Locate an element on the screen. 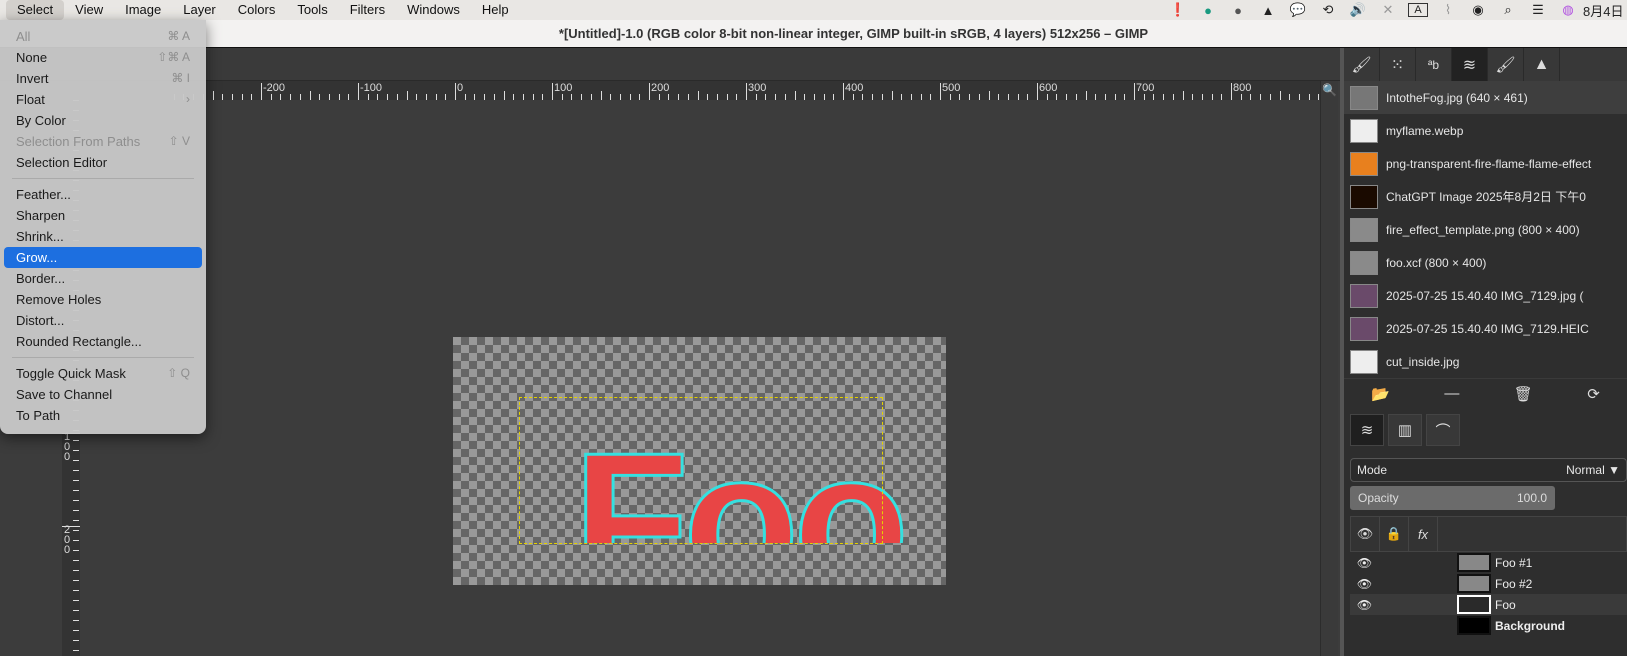 The width and height of the screenshot is (1627, 656). zoom-icon: 🔍 is located at coordinates (1329, 90).